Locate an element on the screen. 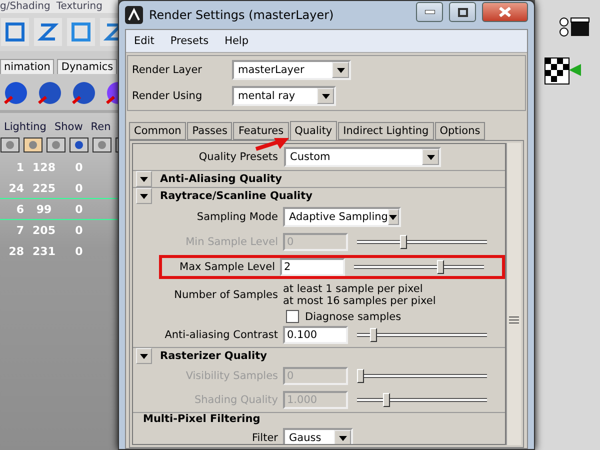 Image resolution: width=600 pixels, height=450 pixels. table-cell-text: 225 is located at coordinates (44, 188).